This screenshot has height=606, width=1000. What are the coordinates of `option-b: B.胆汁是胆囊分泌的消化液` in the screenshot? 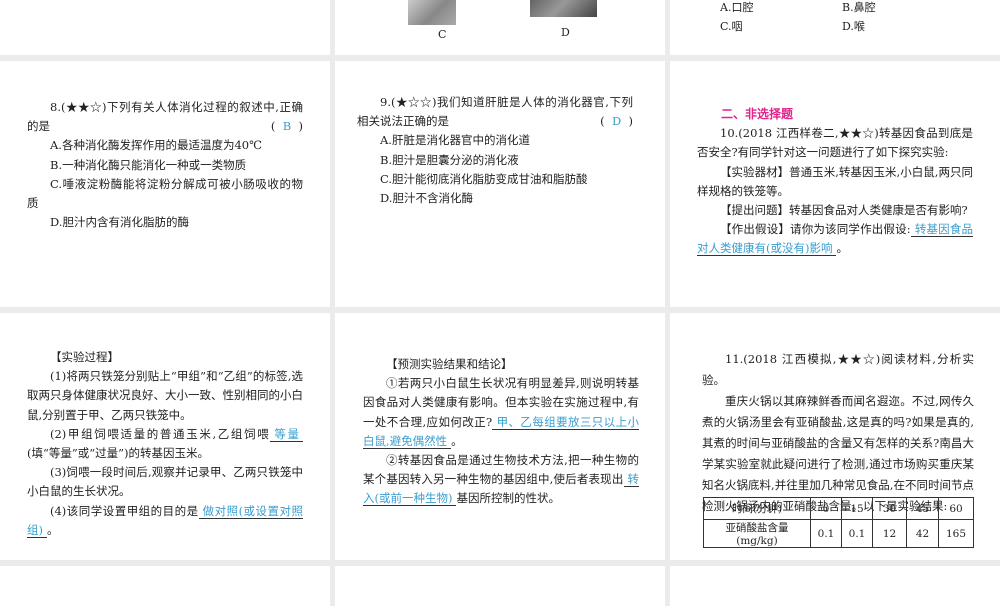 It's located at (449, 159).